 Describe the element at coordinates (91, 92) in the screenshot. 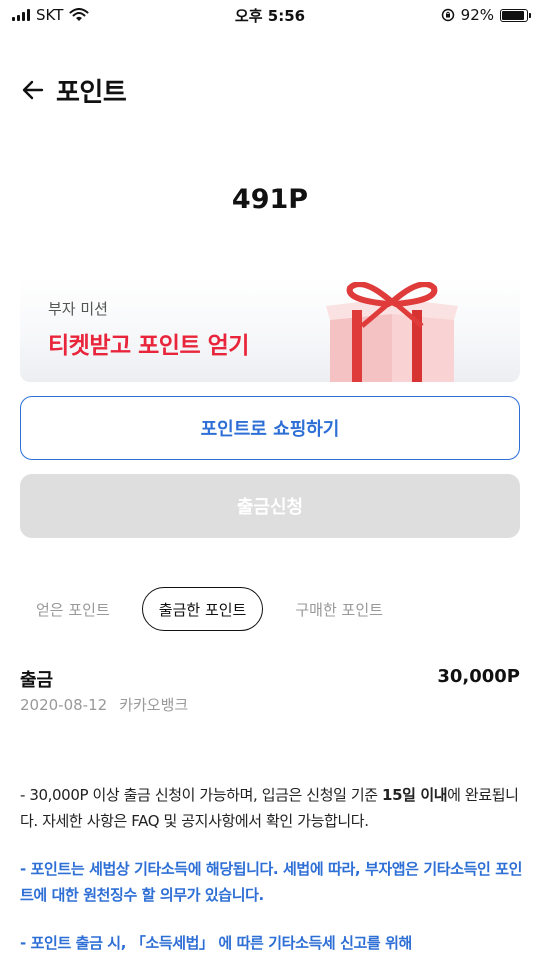

I see `page-title: 포인트` at that location.